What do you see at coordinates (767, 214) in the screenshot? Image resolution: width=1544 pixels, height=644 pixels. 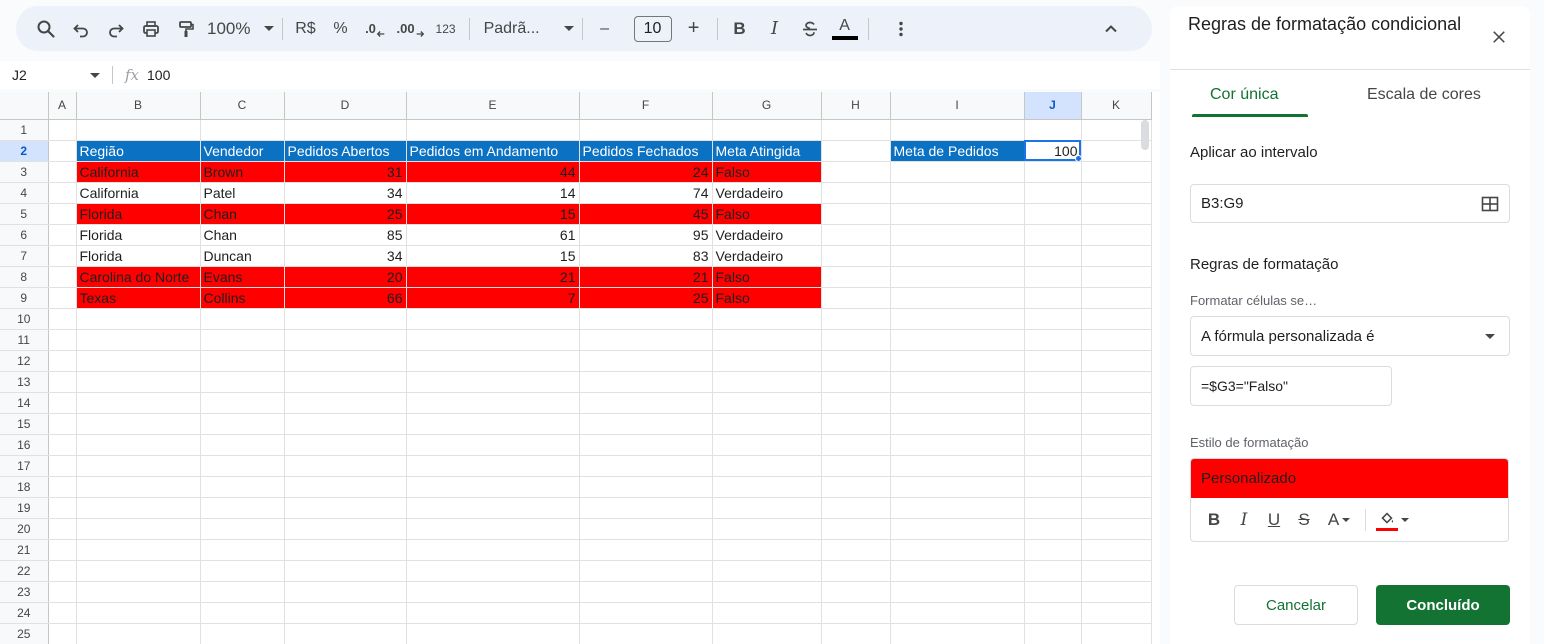 I see `cell-g5: Falso` at bounding box center [767, 214].